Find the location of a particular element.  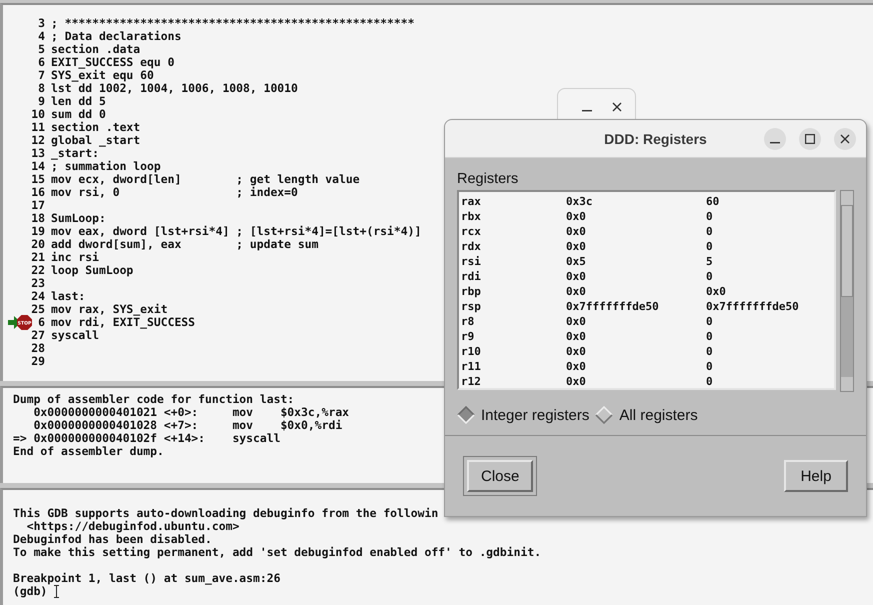

line-number: 18 is located at coordinates (37, 218).